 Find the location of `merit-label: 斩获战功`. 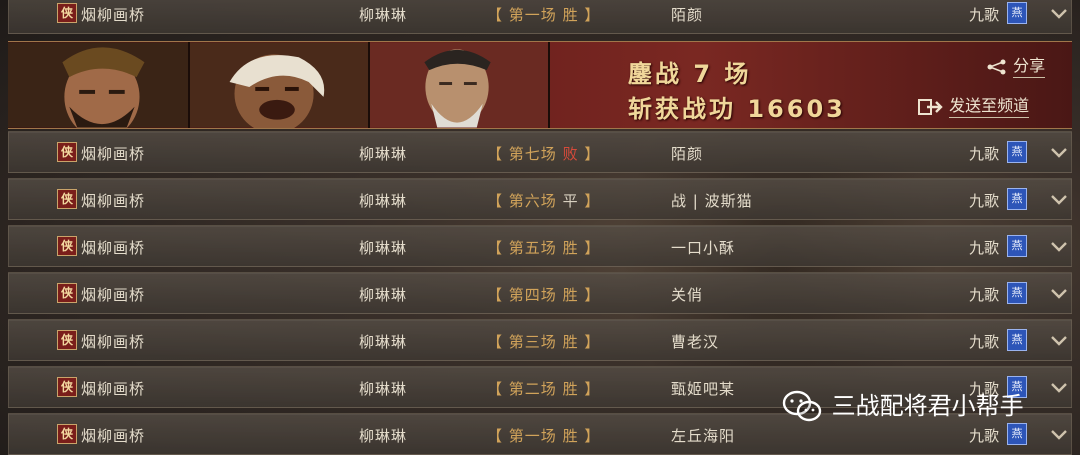

merit-label: 斩获战功 is located at coordinates (682, 109).